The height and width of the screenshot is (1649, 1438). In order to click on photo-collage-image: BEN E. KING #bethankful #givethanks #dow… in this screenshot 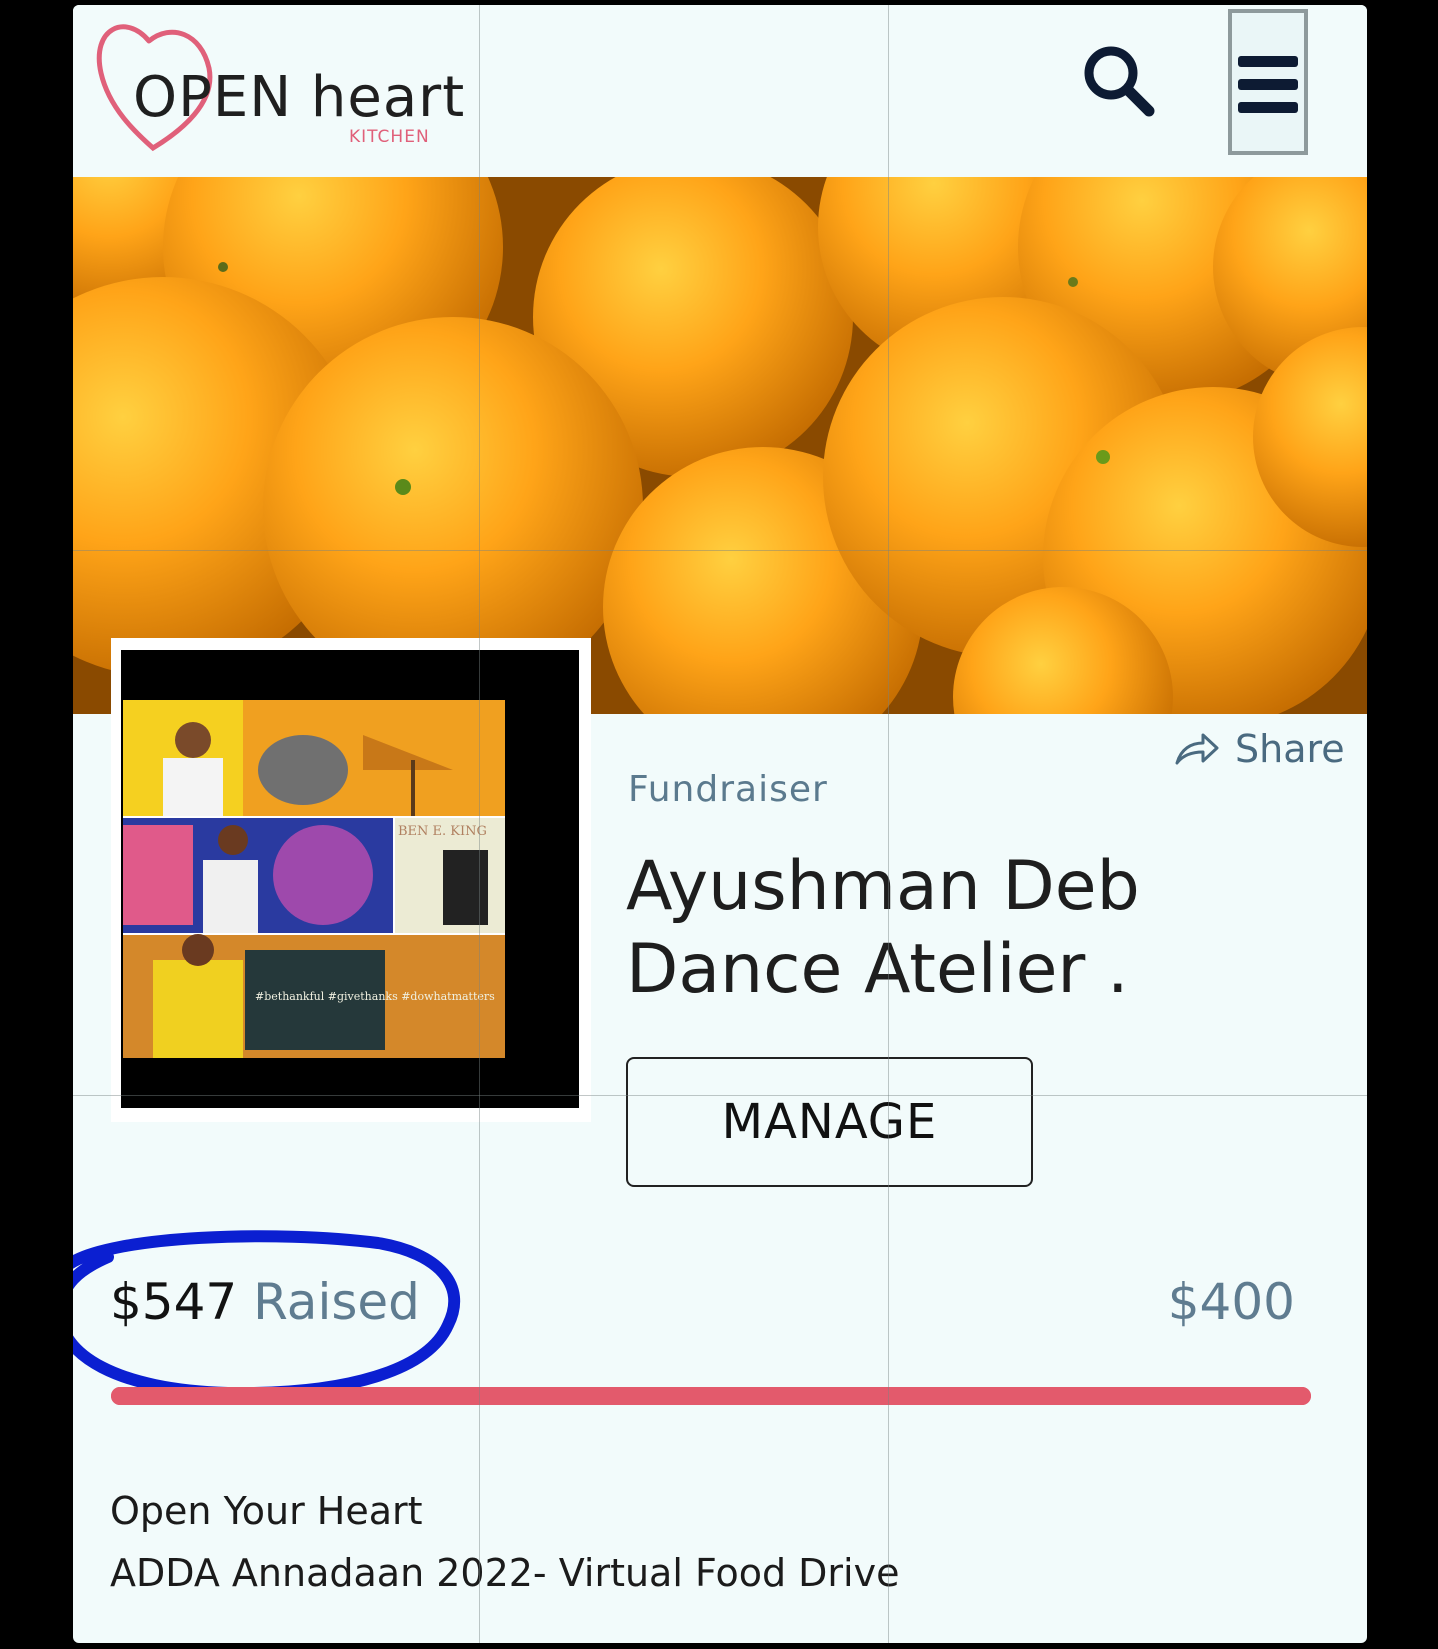, I will do `click(314, 879)`.